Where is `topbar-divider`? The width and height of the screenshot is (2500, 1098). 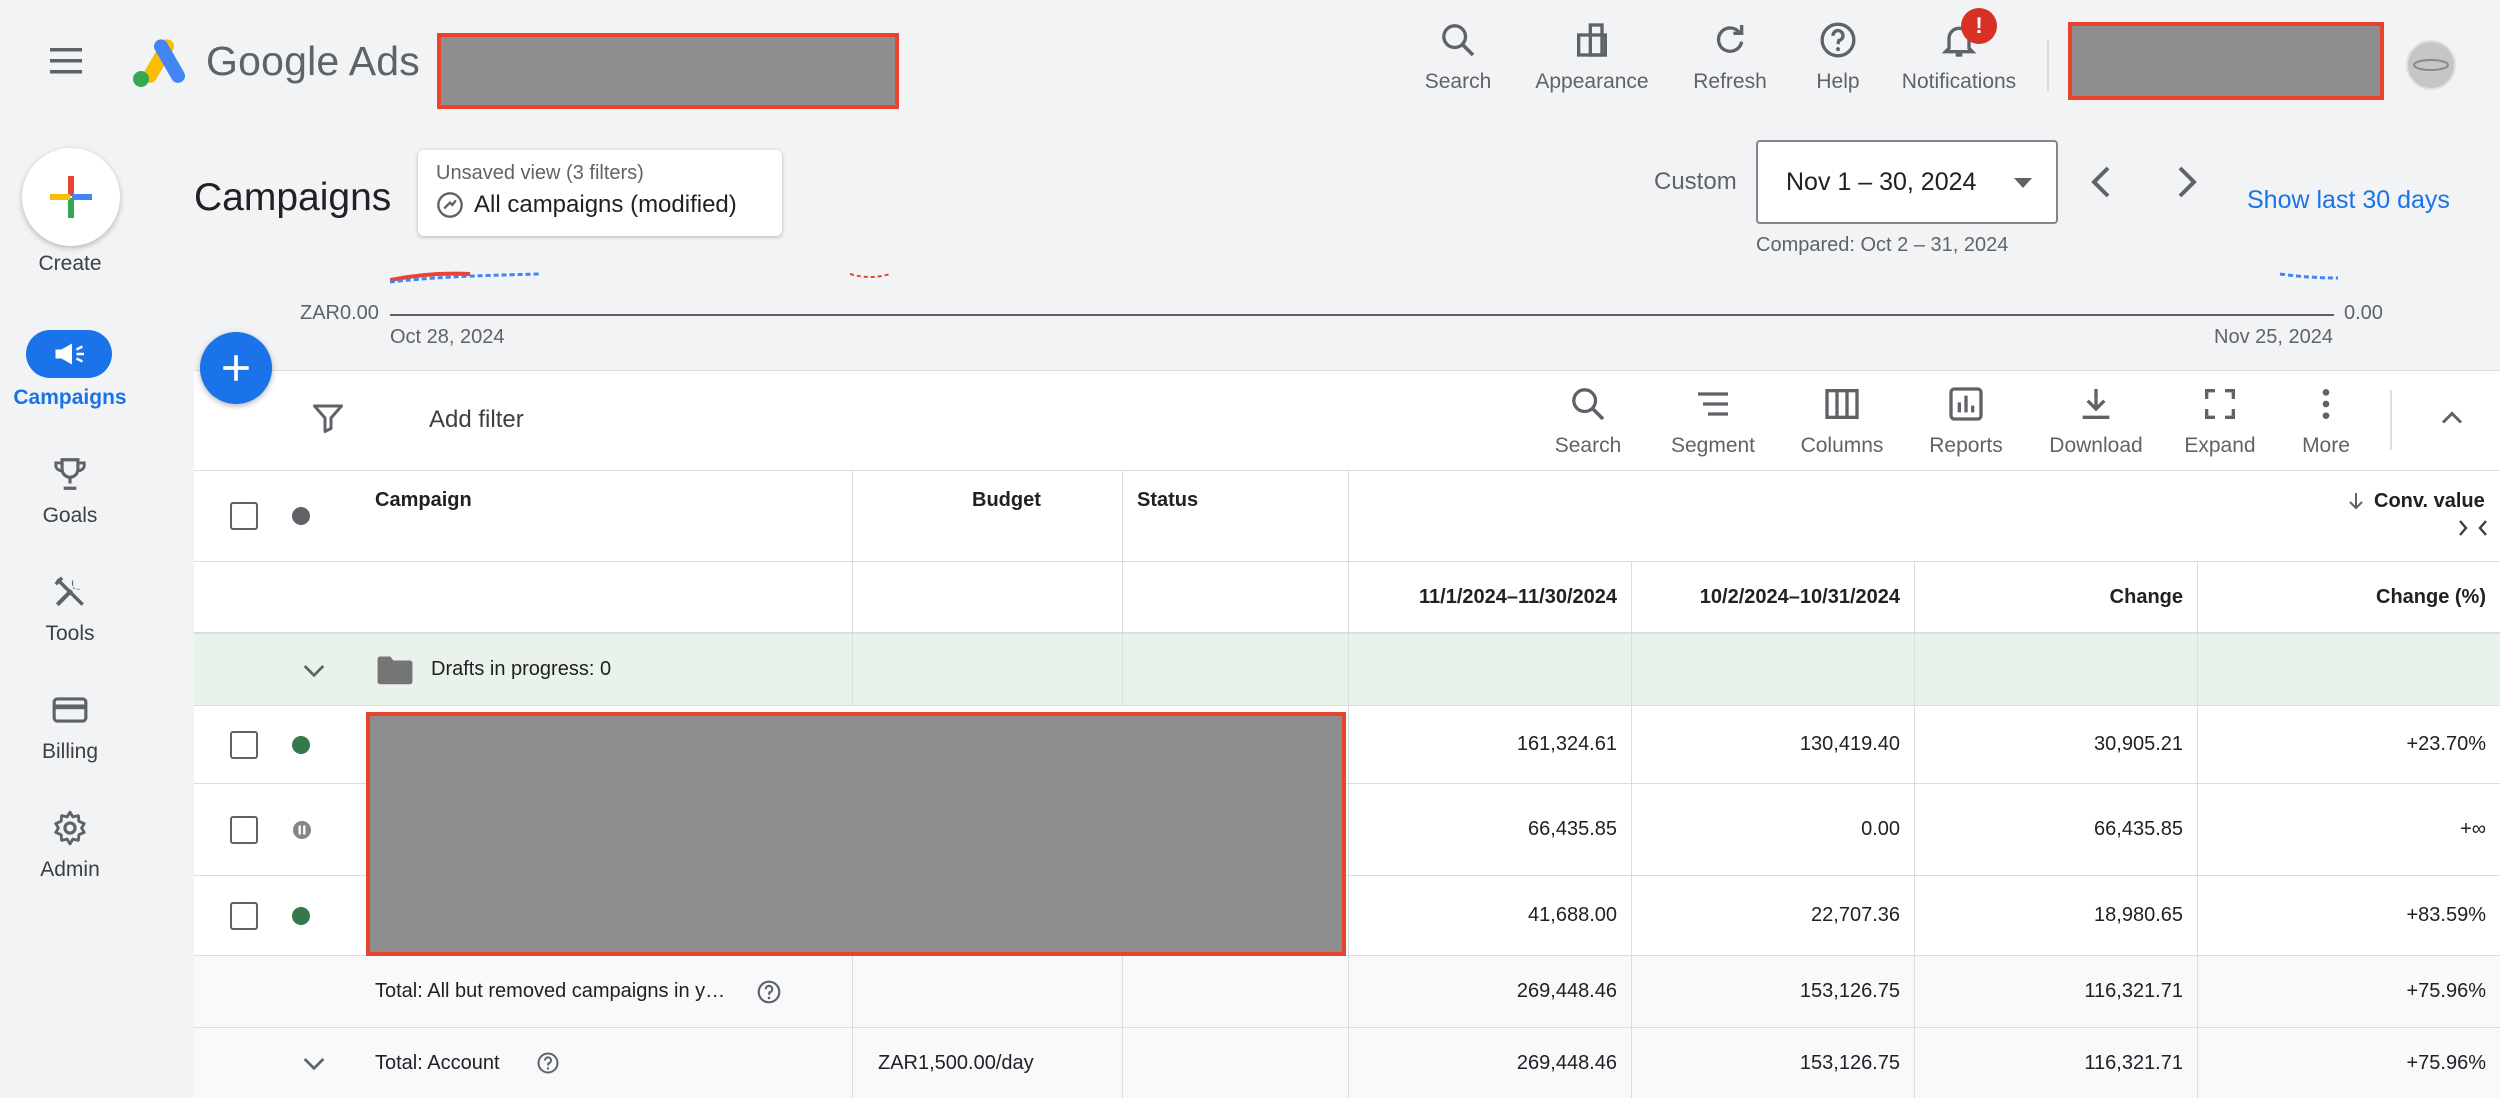 topbar-divider is located at coordinates (2048, 66).